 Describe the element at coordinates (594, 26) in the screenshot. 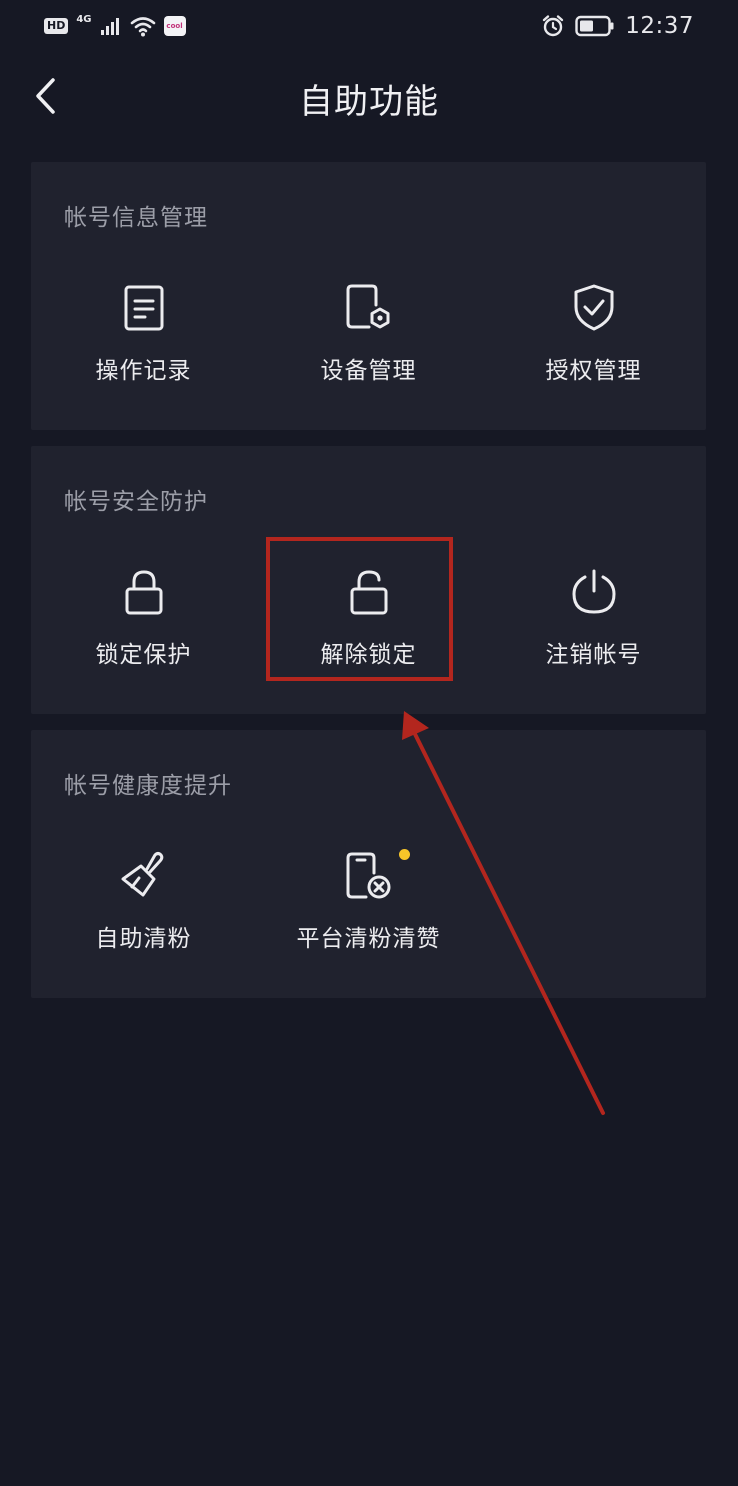

I see `battery-icon` at that location.